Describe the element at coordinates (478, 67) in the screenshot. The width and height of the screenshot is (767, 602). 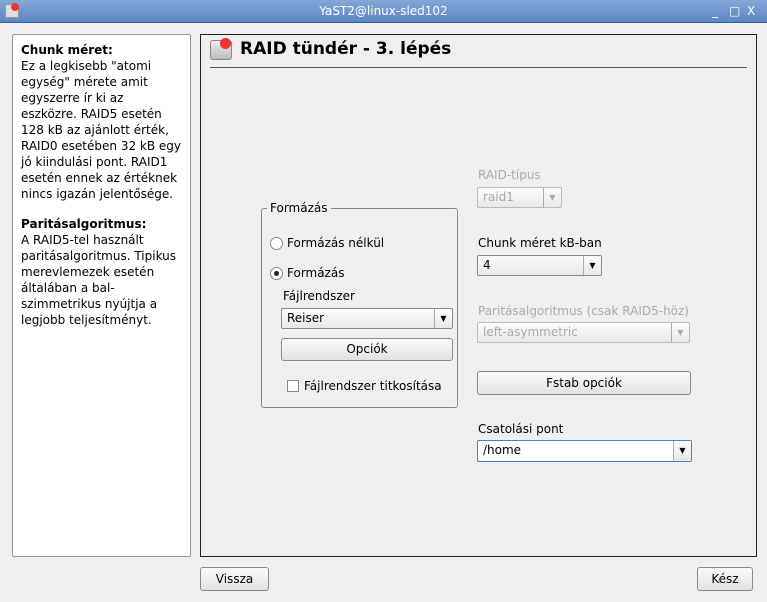
I see `title-divider` at that location.